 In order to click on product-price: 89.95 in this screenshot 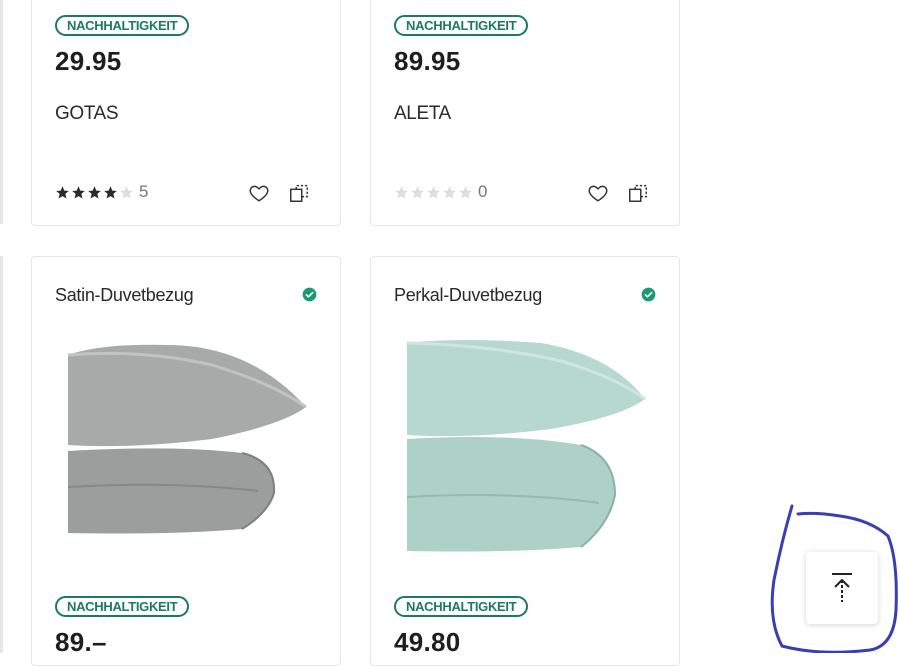, I will do `click(427, 61)`.